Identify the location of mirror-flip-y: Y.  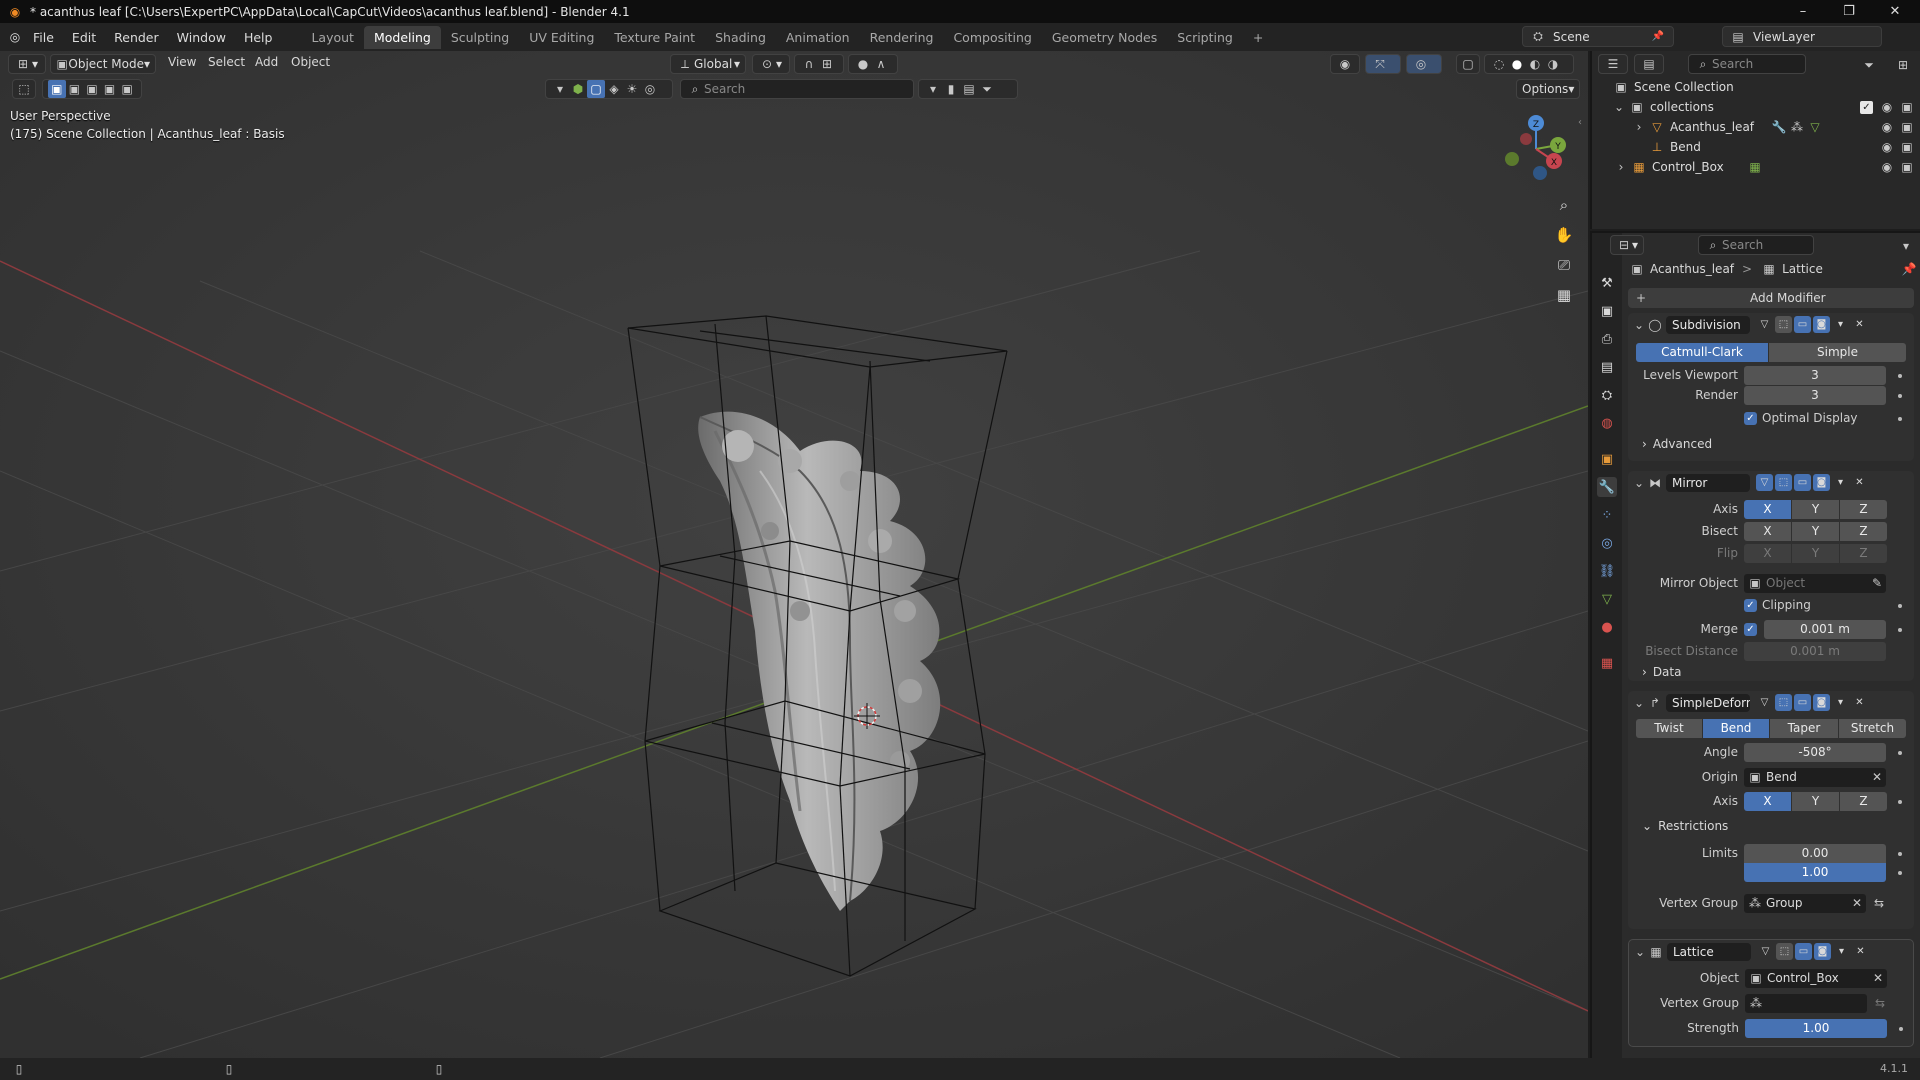
(1815, 553).